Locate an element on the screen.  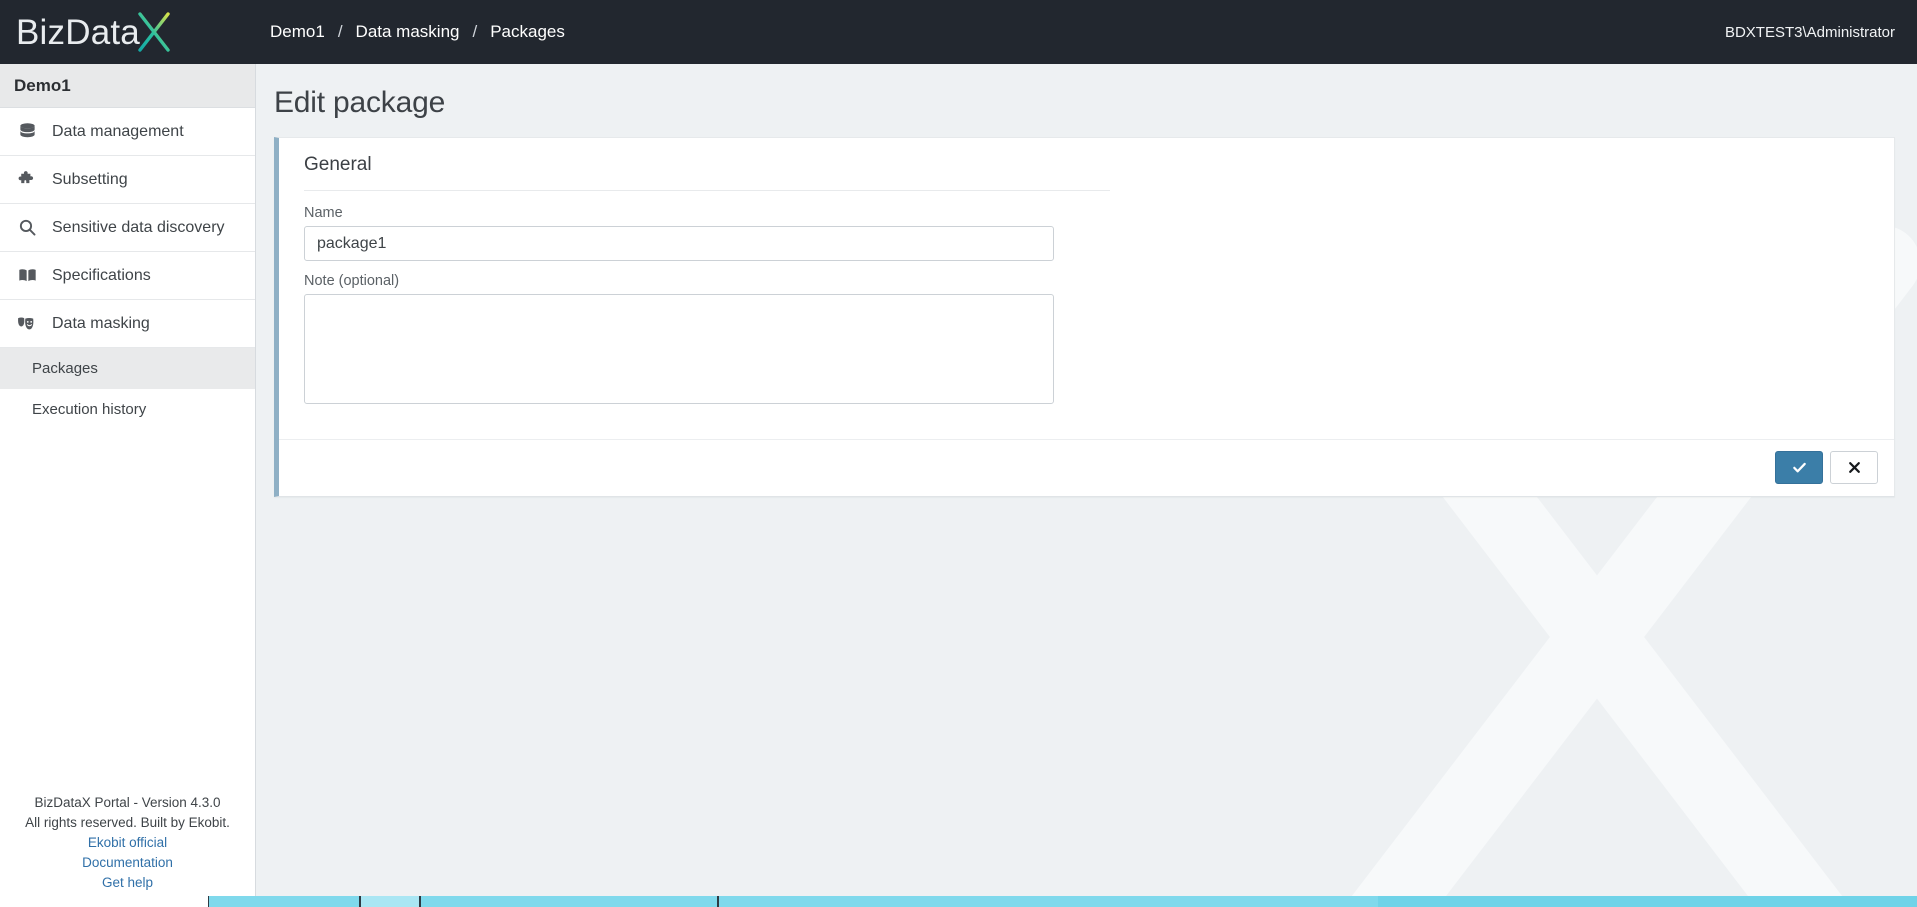
logo-wordmark: BizData is located at coordinates (96, 32).